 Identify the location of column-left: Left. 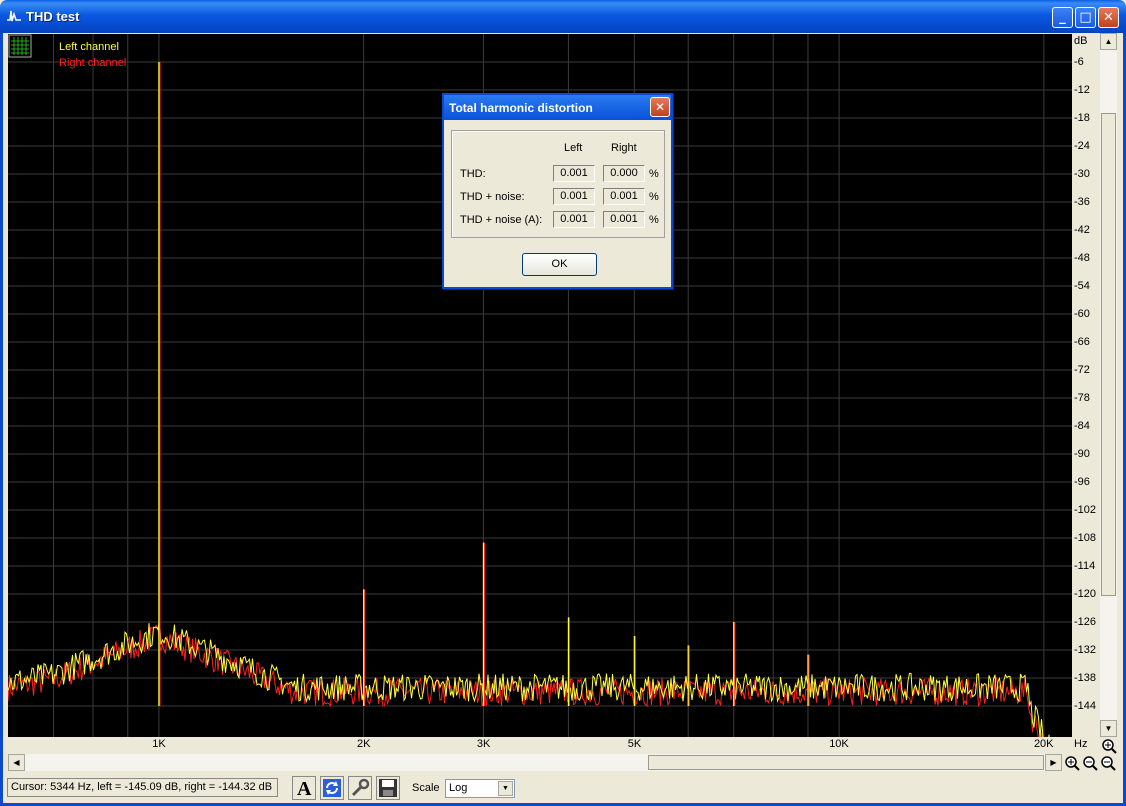
(573, 148).